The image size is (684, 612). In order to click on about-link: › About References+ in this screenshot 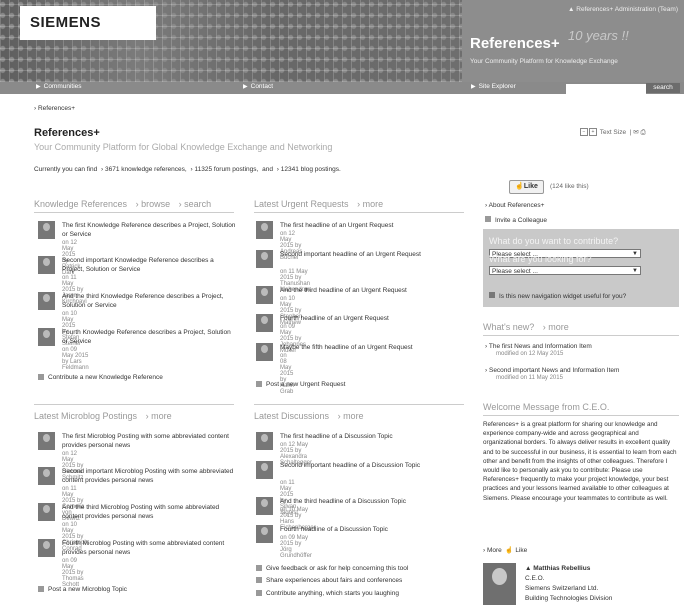, I will do `click(514, 205)`.